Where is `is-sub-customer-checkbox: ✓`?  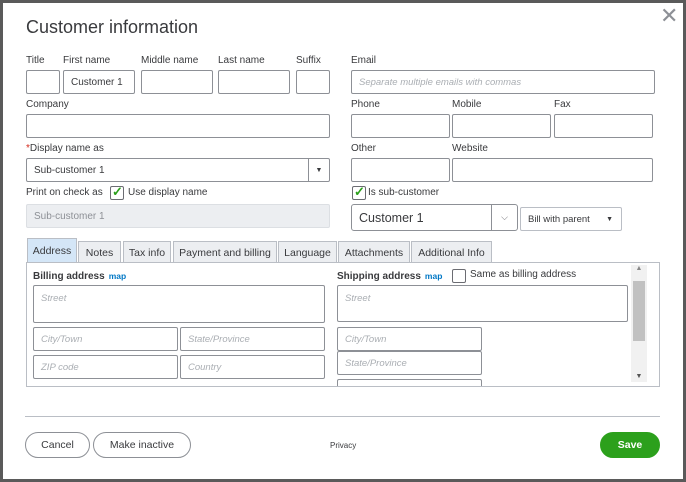 is-sub-customer-checkbox: ✓ is located at coordinates (359, 192).